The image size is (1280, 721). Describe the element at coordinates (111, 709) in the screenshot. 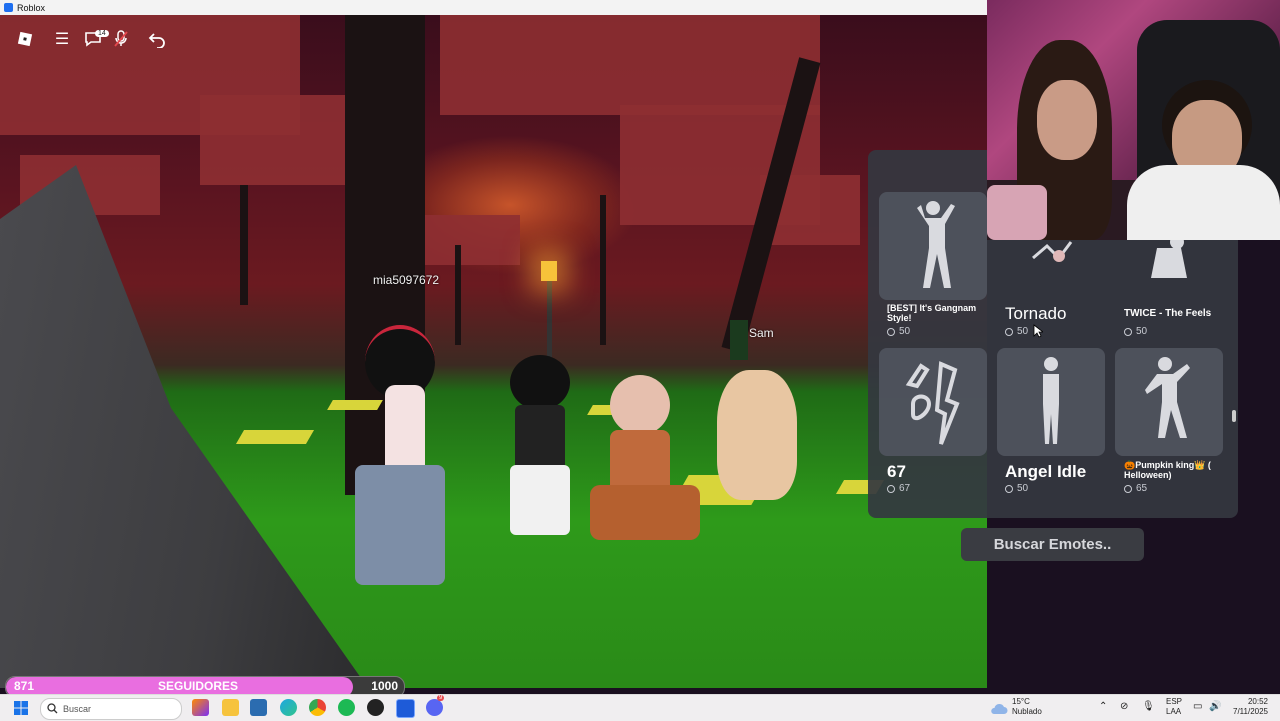

I see `taskbar-search: Buscar` at that location.